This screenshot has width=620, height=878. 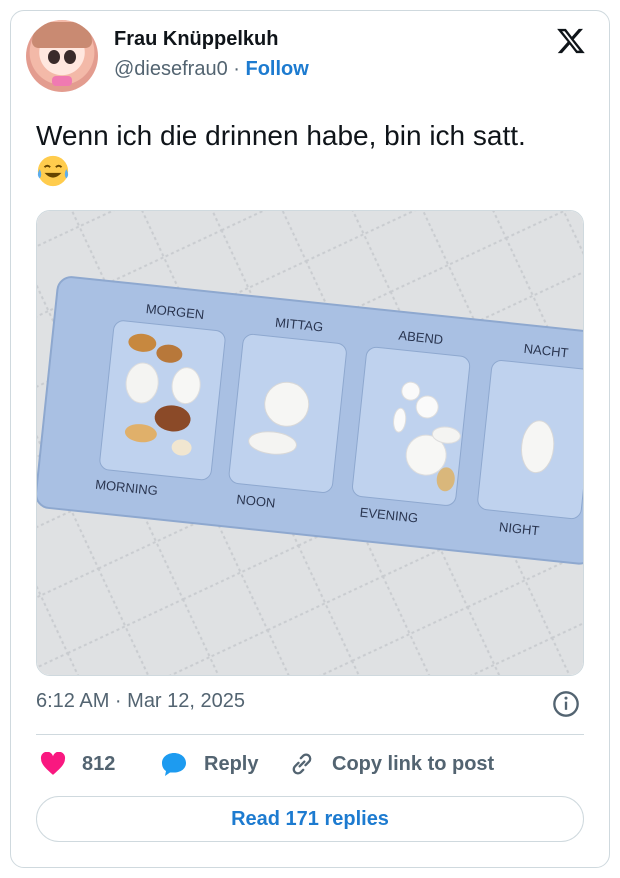 I want to click on author-handle: @diesefrau0, so click(x=171, y=69).